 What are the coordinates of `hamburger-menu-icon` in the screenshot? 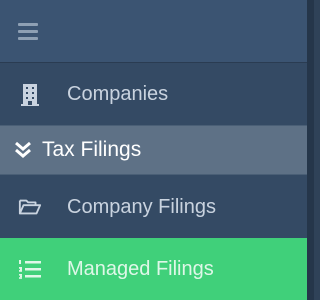 It's located at (29, 32).